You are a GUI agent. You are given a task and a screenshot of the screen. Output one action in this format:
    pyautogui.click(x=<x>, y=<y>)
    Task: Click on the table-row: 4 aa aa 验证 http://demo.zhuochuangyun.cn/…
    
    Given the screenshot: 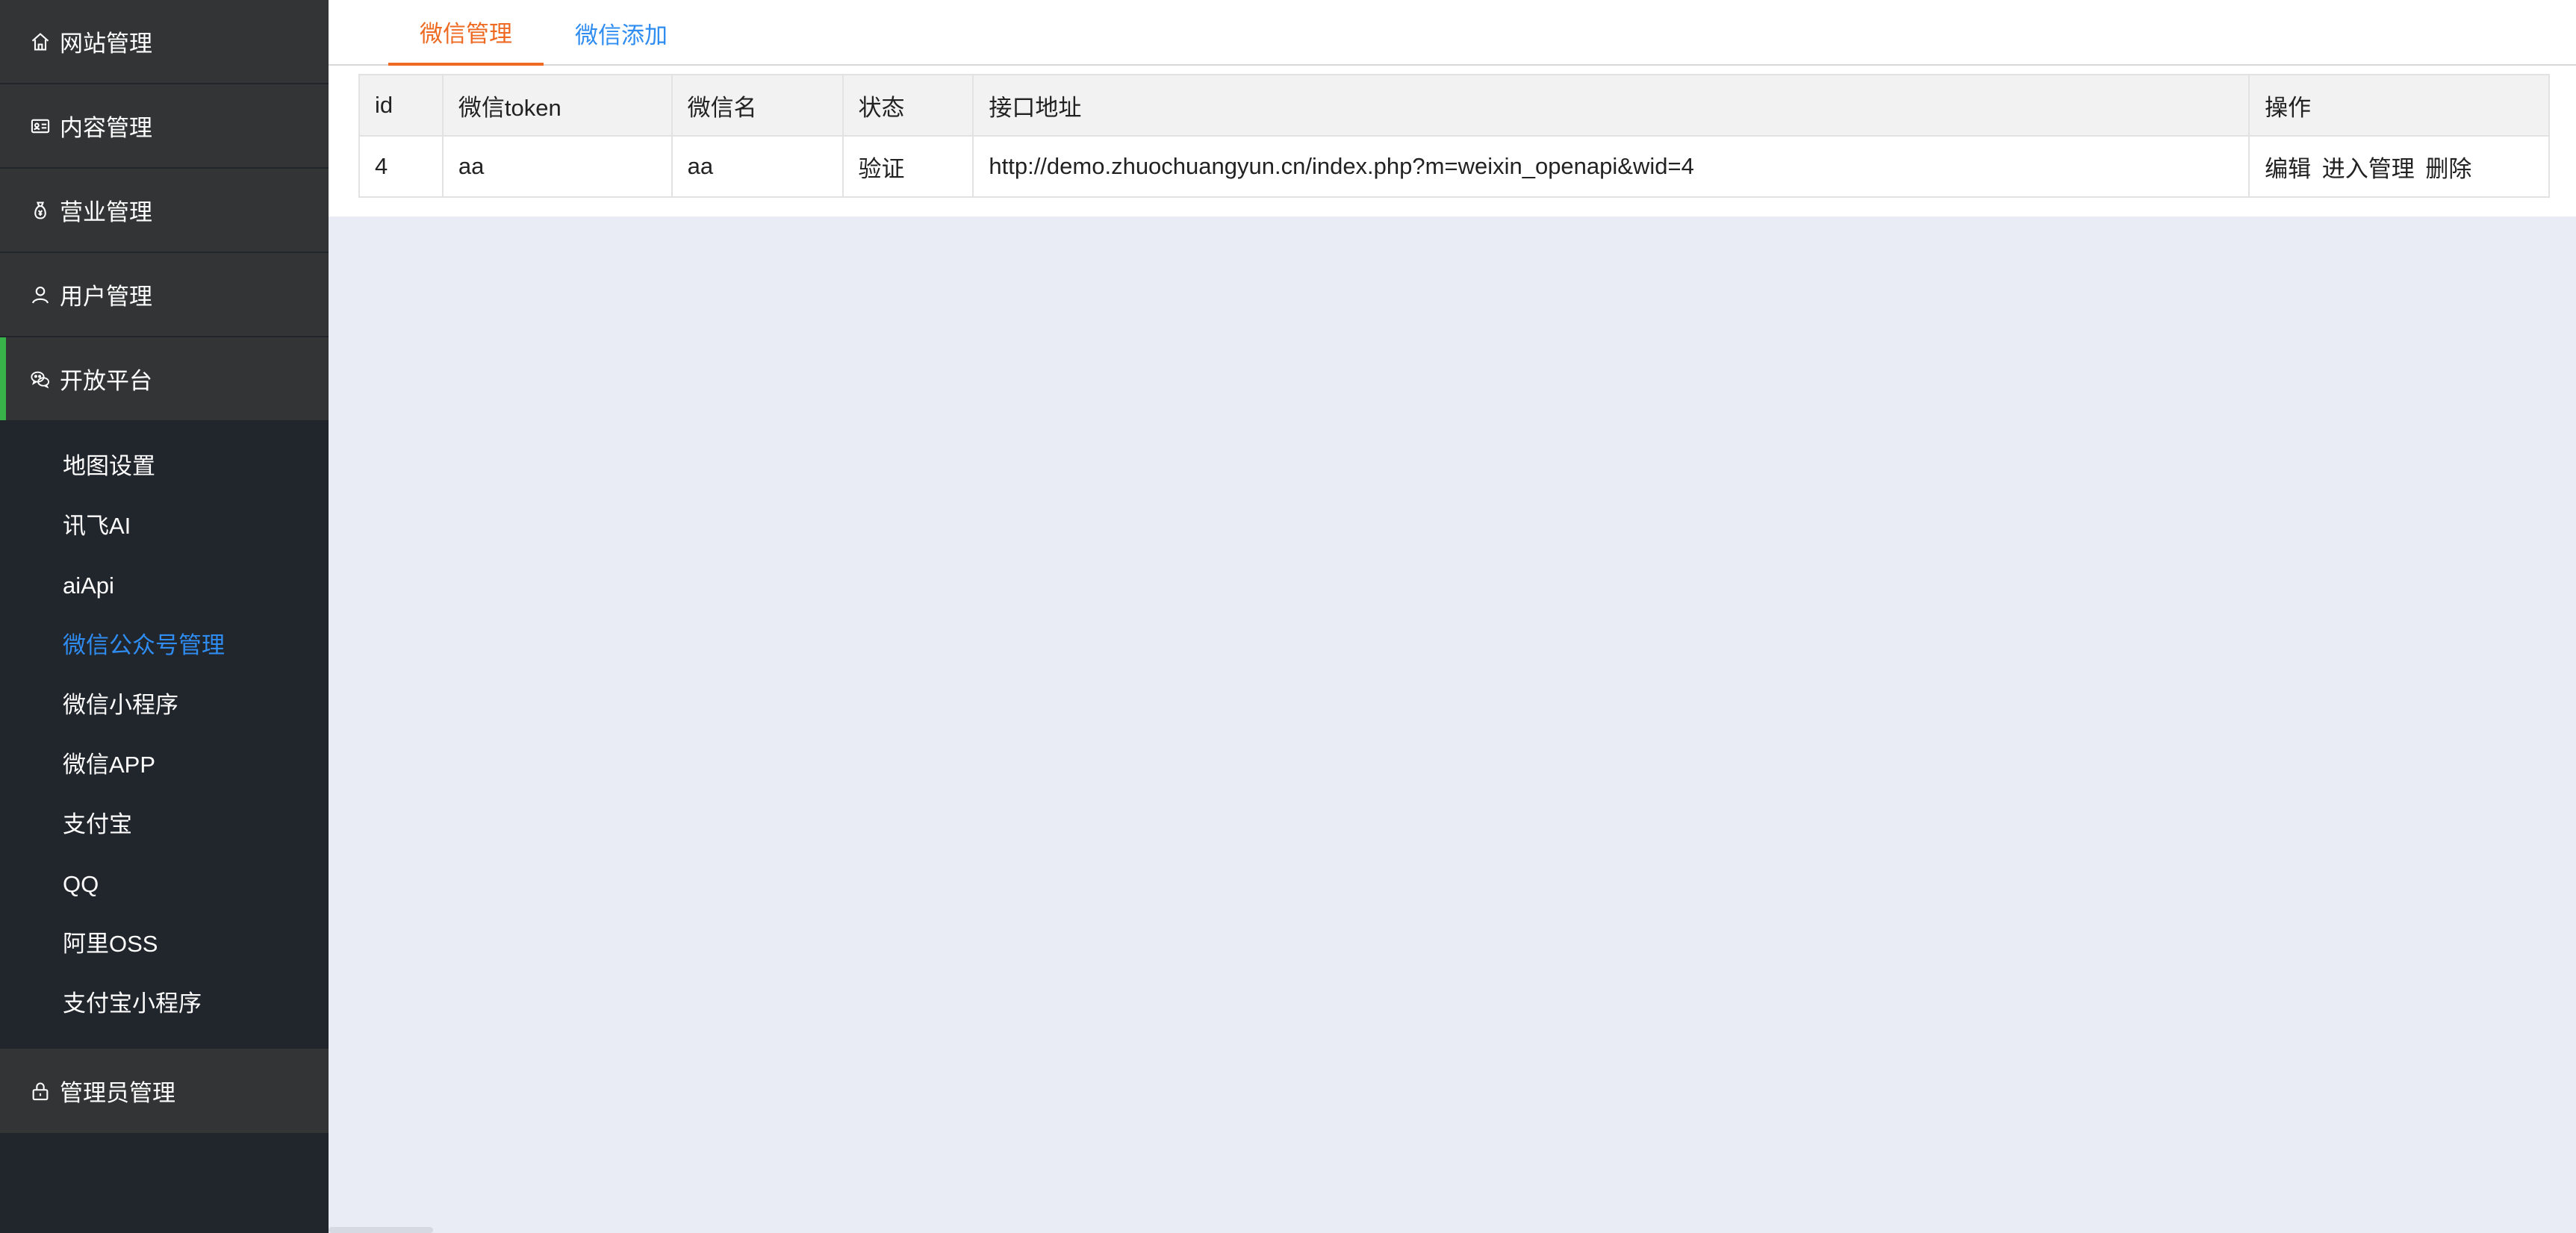 What is the action you would take?
    pyautogui.click(x=1454, y=166)
    